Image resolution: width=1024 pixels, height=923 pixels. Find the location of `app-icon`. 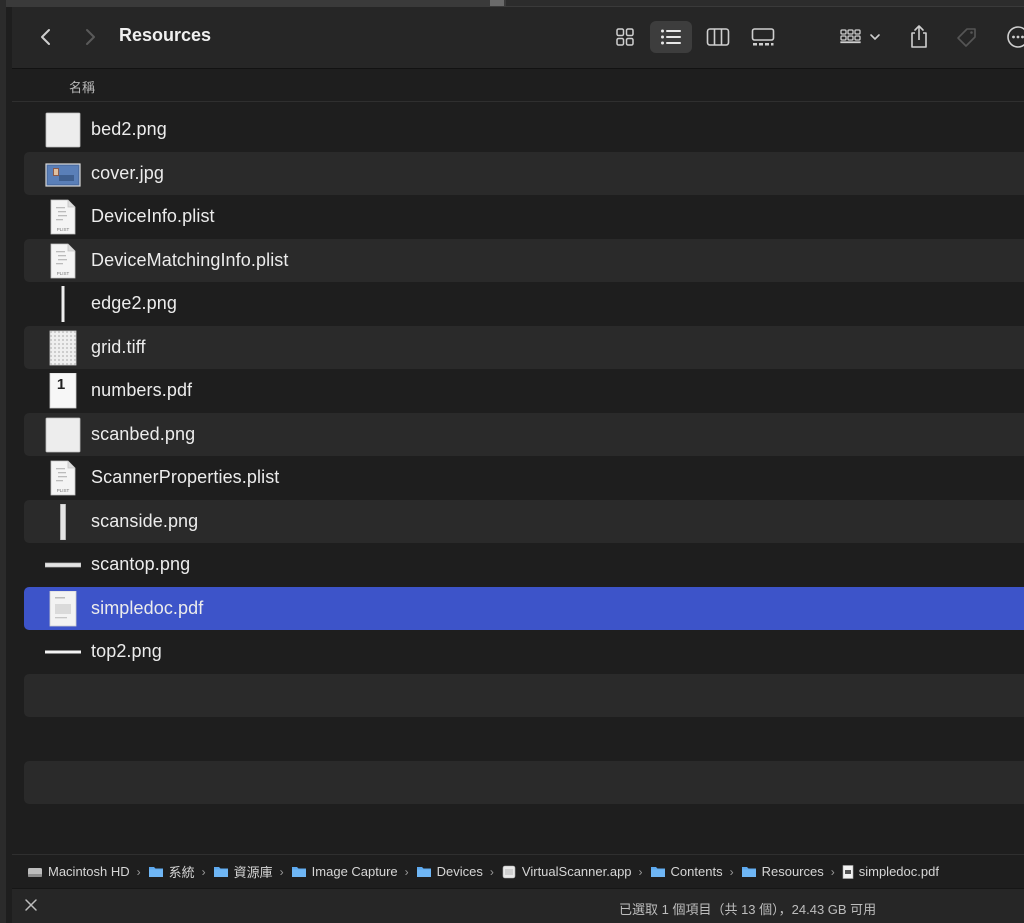

app-icon is located at coordinates (509, 871).